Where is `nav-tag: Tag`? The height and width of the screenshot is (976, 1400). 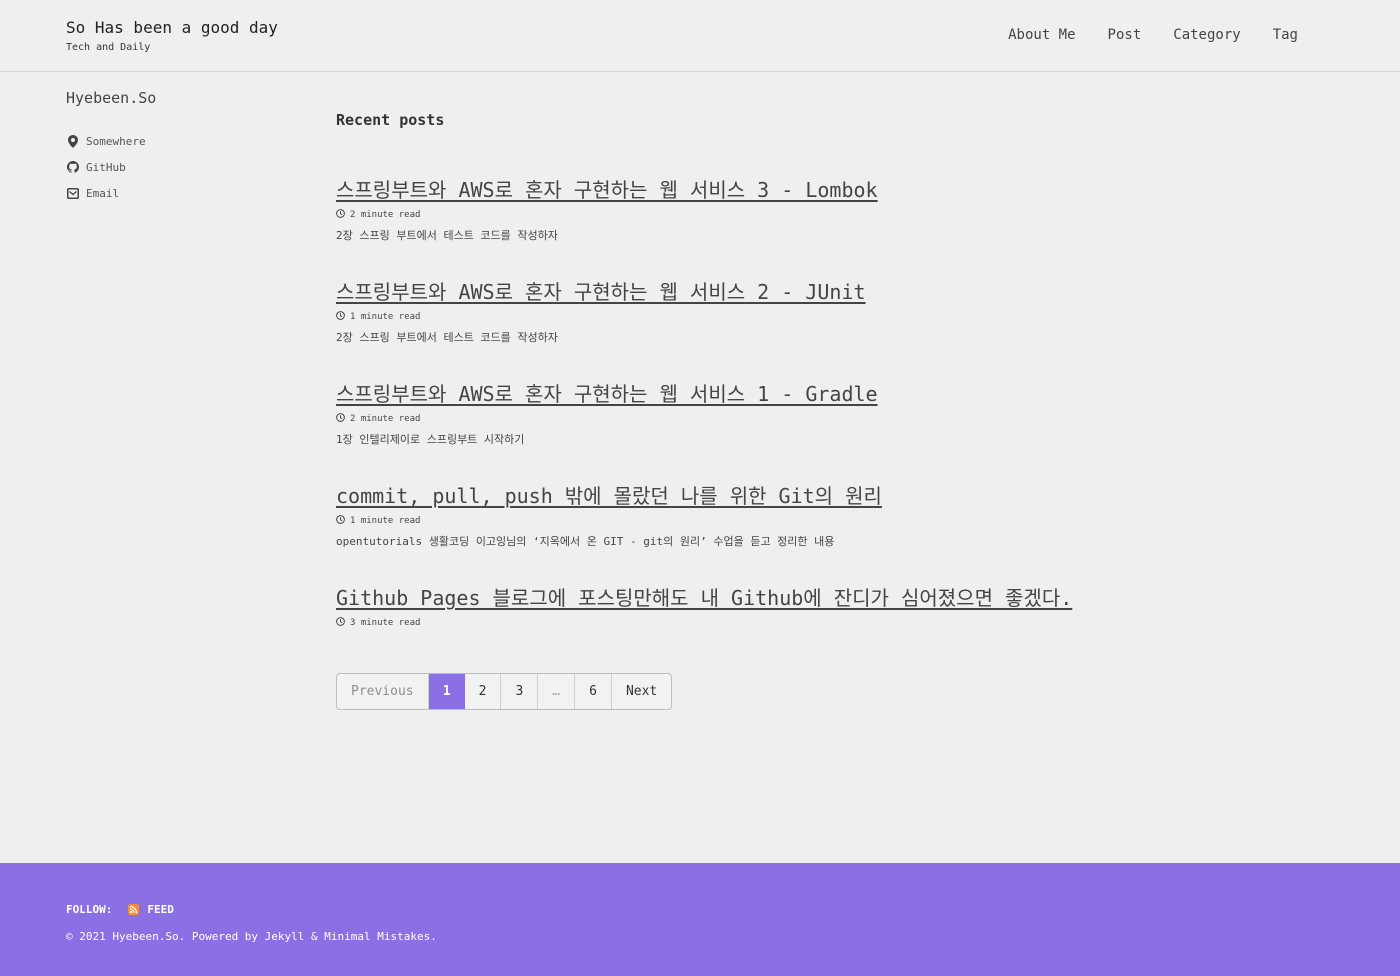
nav-tag: Tag is located at coordinates (1285, 35).